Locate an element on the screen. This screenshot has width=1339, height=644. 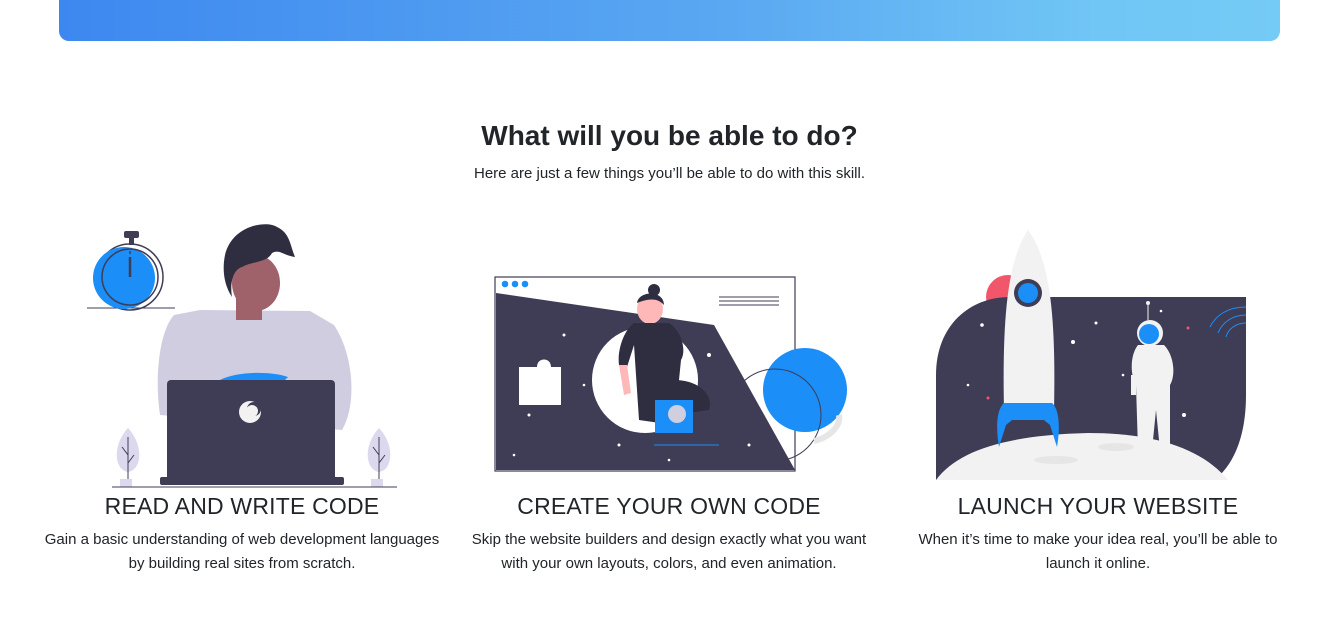
blue-circle-decoration is located at coordinates (805, 390).